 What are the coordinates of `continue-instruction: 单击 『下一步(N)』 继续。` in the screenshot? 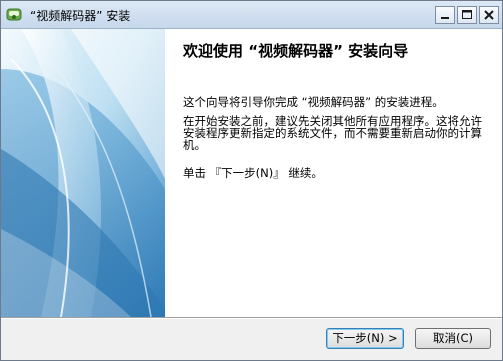 It's located at (253, 173).